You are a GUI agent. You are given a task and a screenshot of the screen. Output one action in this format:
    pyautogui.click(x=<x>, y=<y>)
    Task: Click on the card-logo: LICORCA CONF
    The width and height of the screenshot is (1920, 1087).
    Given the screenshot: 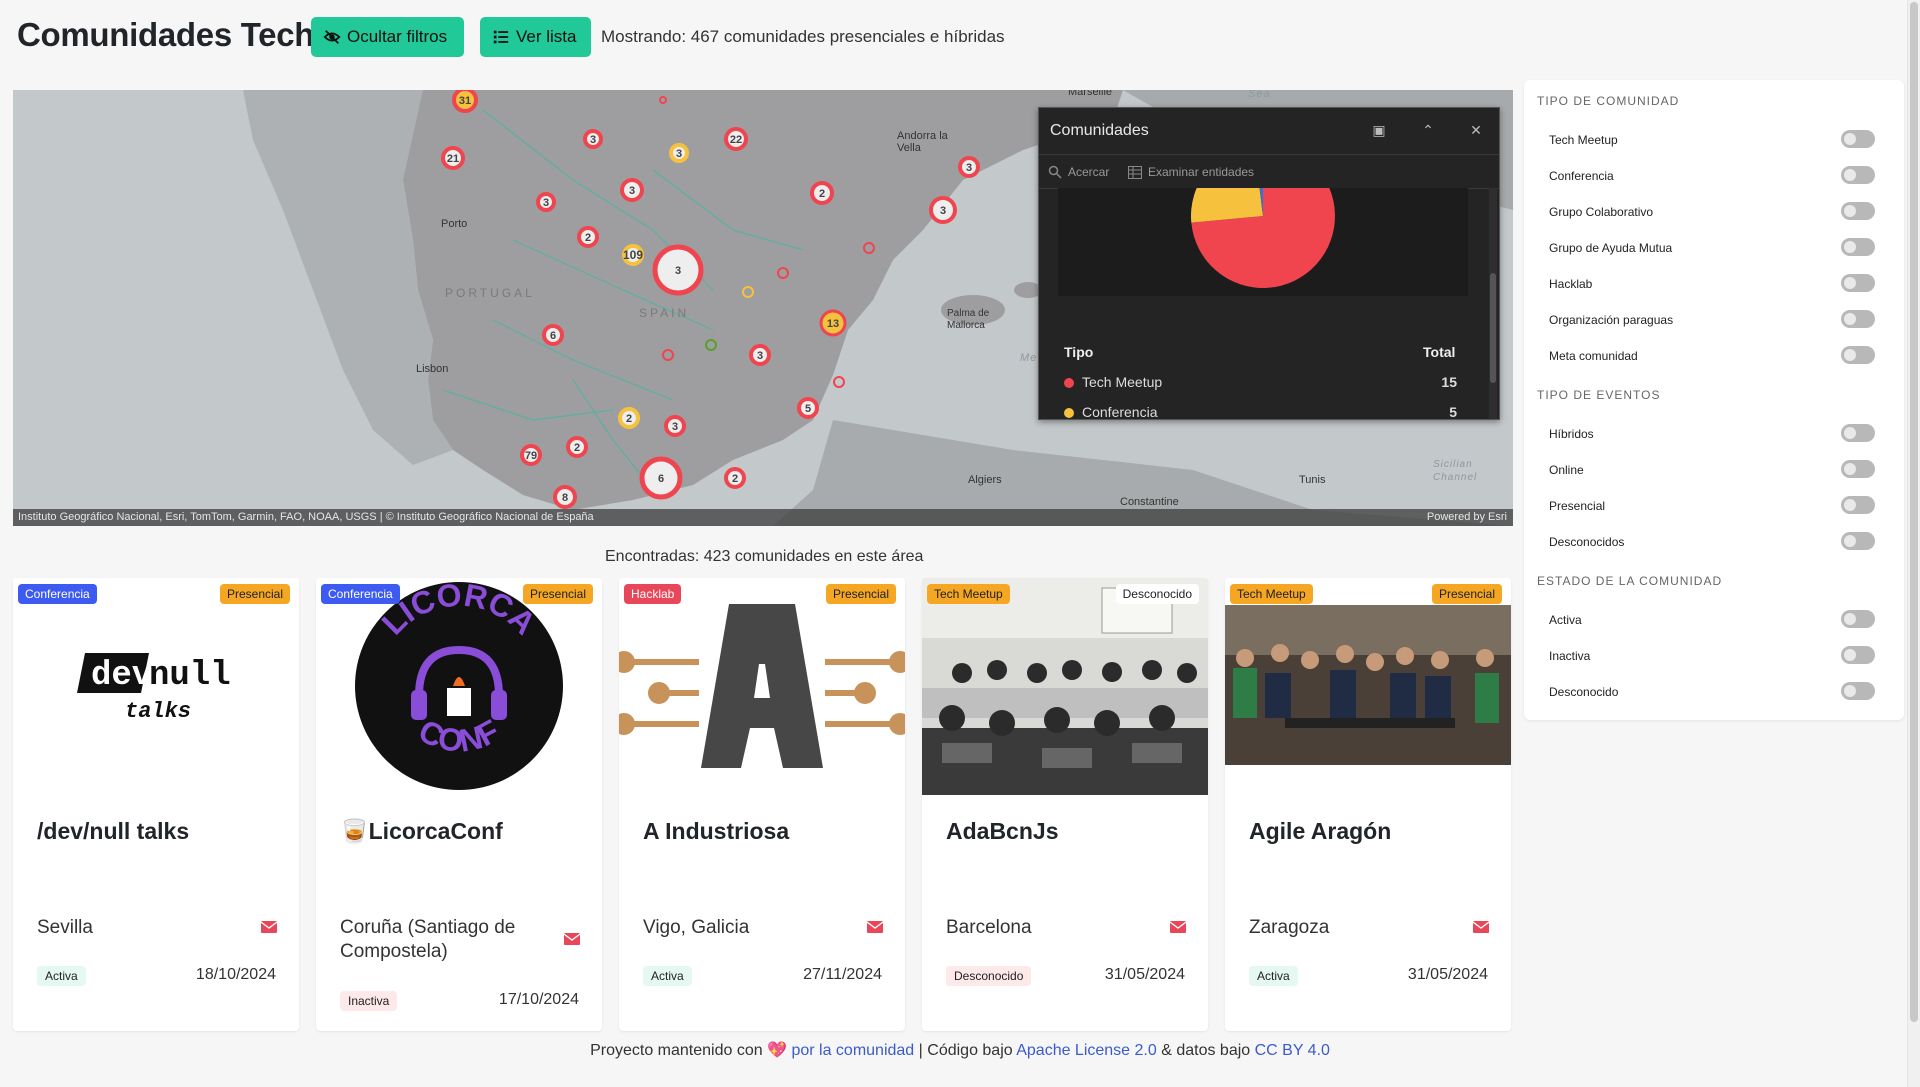 What is the action you would take?
    pyautogui.click(x=459, y=686)
    